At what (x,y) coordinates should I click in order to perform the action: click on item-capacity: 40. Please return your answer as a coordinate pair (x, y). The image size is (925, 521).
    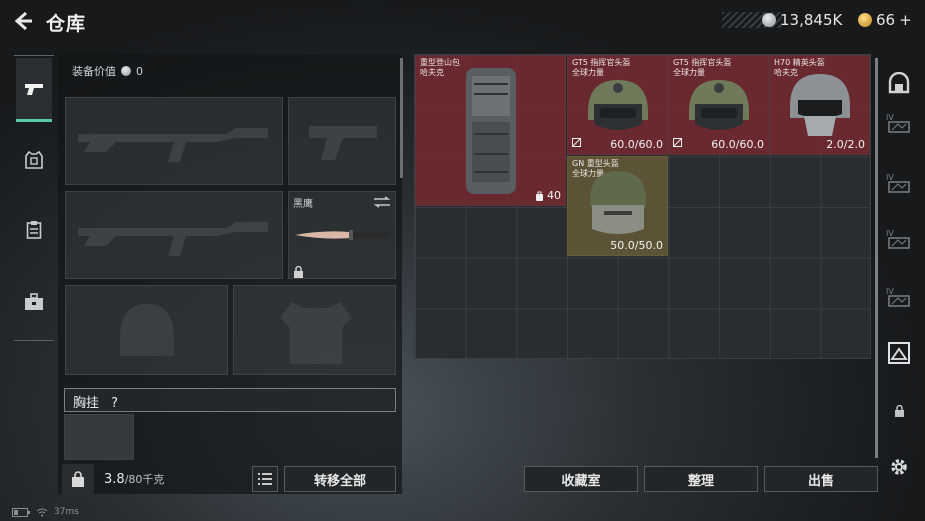
    Looking at the image, I should click on (548, 195).